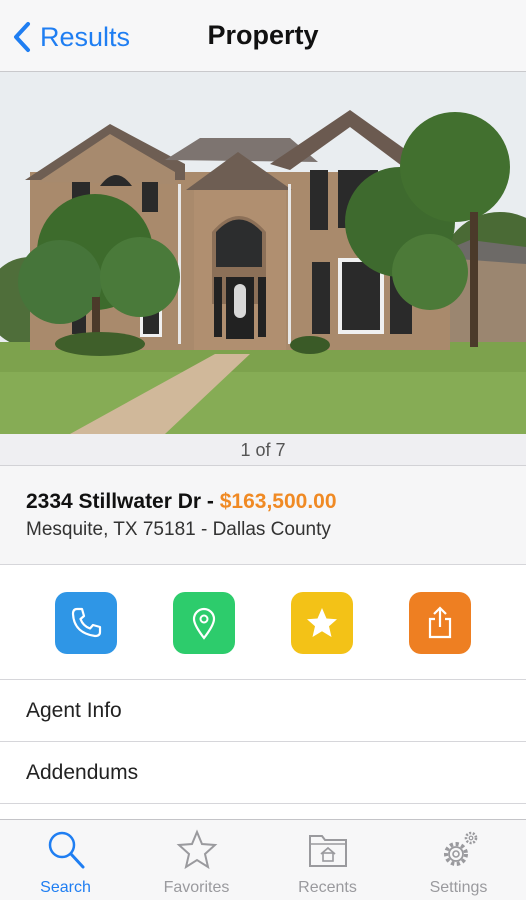 Image resolution: width=526 pixels, height=901 pixels. I want to click on tab-search: Search, so click(65, 860).